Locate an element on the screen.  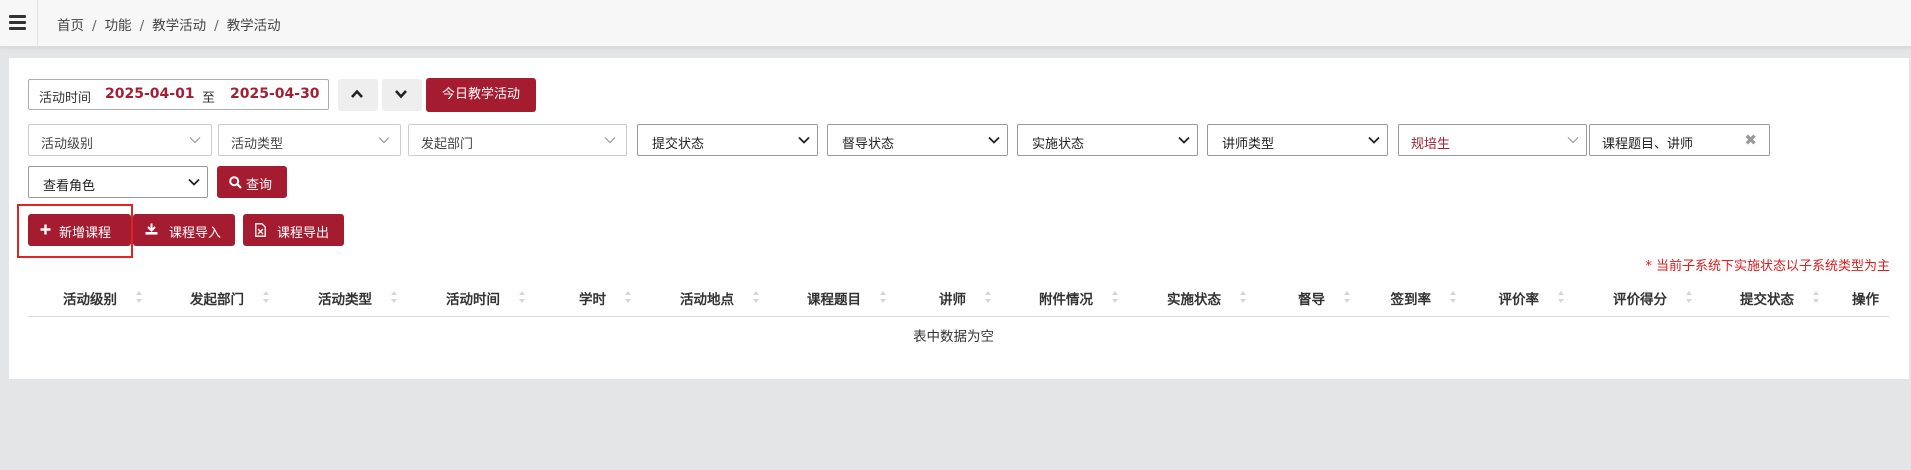
col-review-rate: 评价率 is located at coordinates (1523, 296).